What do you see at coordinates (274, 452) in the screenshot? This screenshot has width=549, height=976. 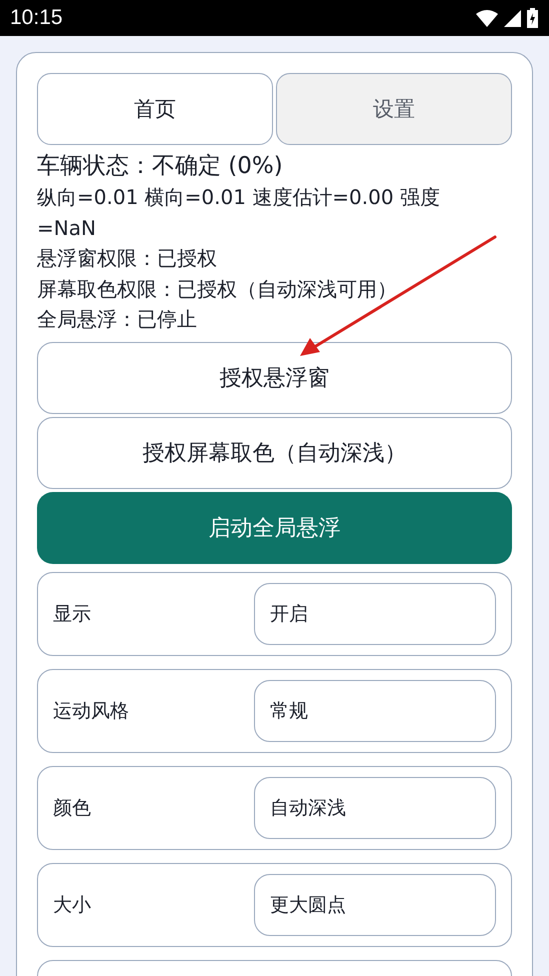 I see `authorize-button: 授权屏幕取色（自动深浅）` at bounding box center [274, 452].